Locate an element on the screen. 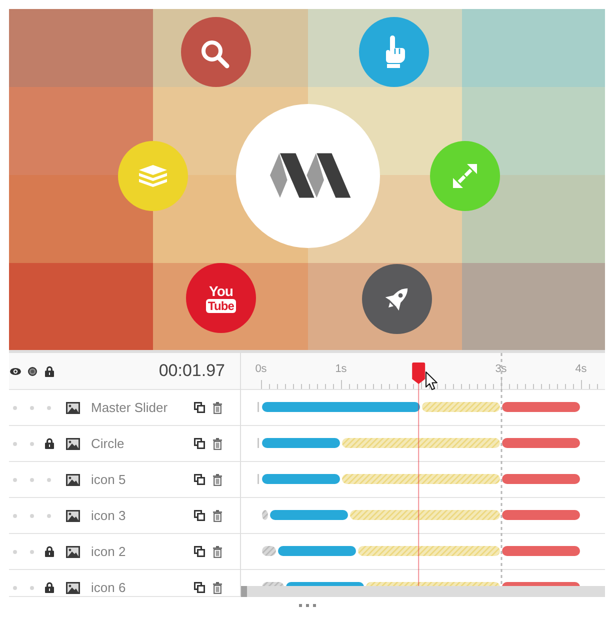 This screenshot has height=618, width=614. eye-icon is located at coordinates (15, 371).